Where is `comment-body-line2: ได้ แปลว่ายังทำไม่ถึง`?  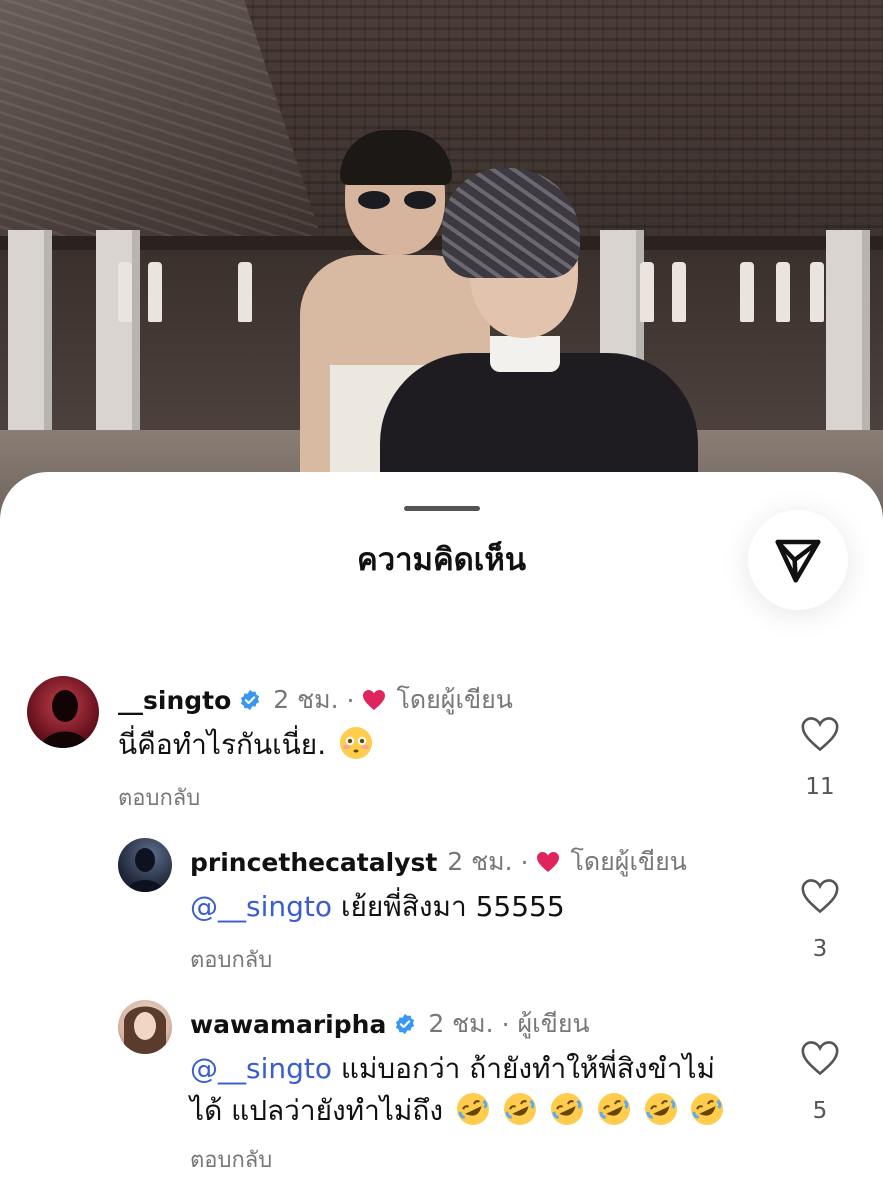 comment-body-line2: ได้ แปลว่ายังทำไม่ถึง is located at coordinates (317, 1110).